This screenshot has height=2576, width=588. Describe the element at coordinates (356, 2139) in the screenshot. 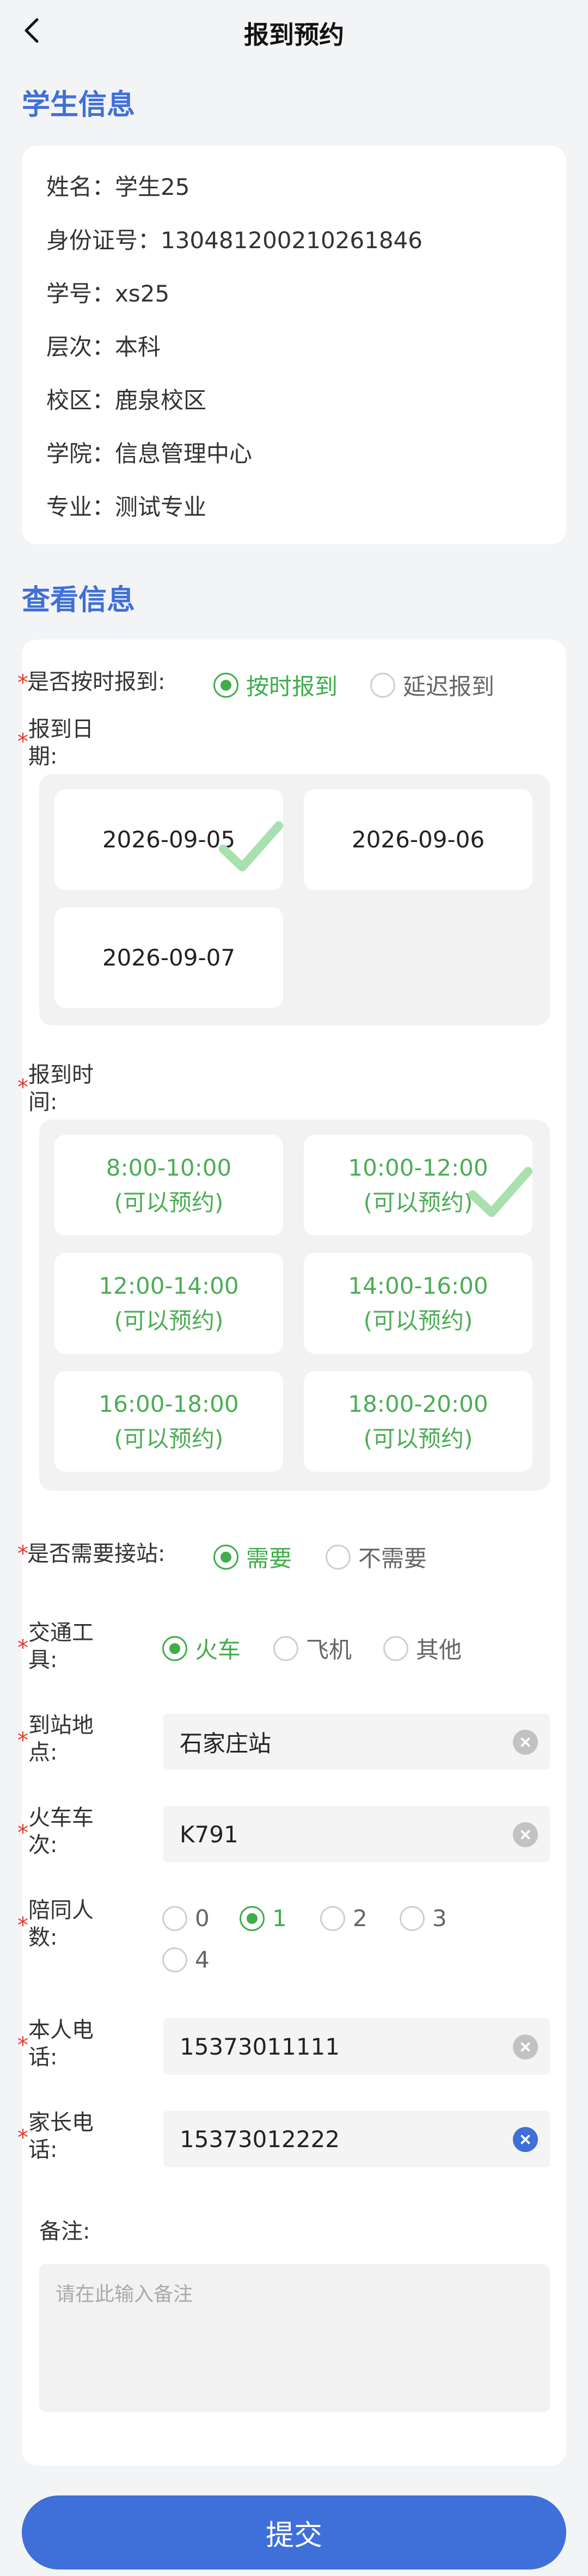

I see `parent-phone-input: 15373012222` at that location.